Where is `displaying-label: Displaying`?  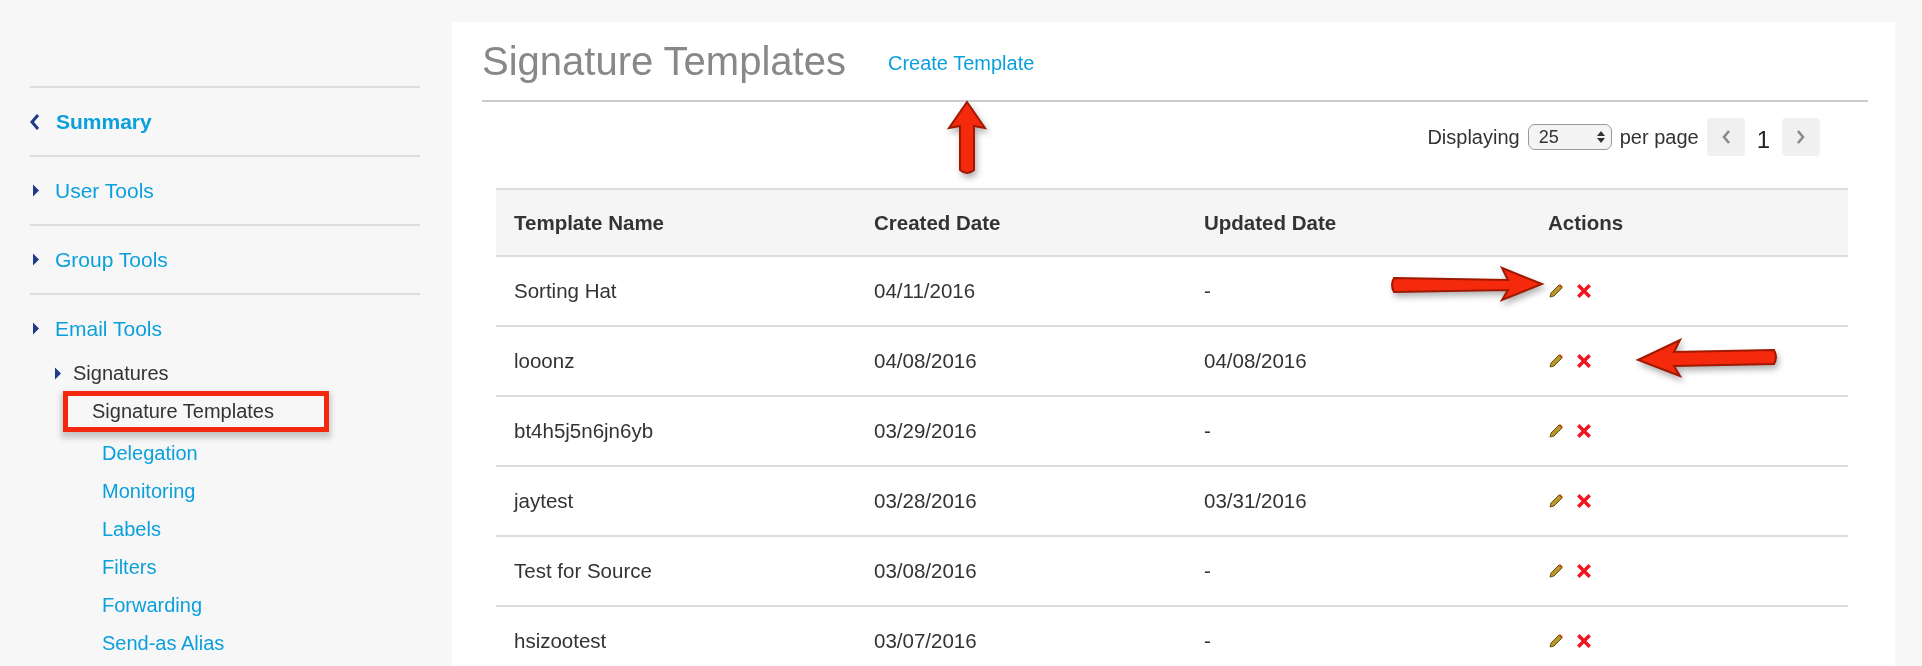
displaying-label: Displaying is located at coordinates (1473, 137).